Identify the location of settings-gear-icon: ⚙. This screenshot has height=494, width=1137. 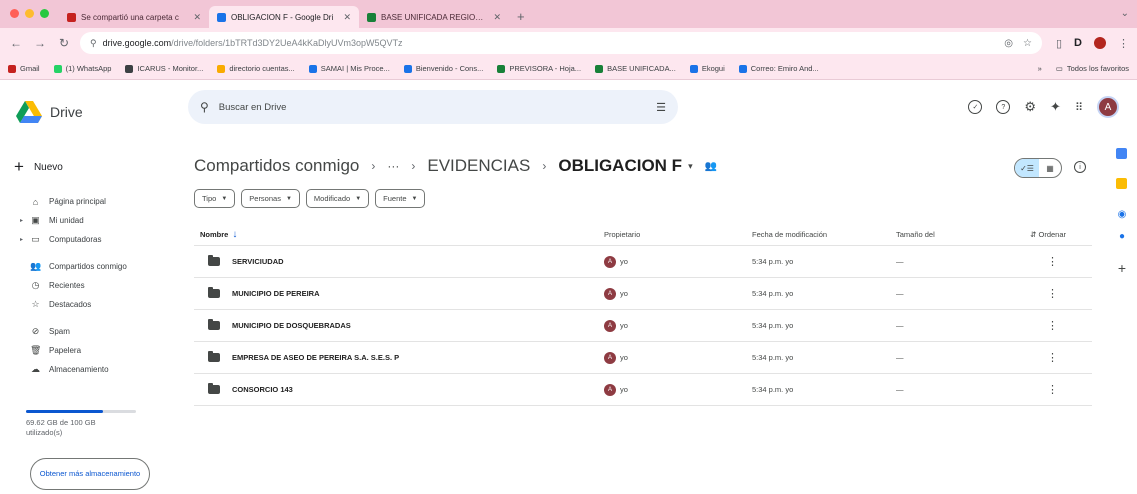
(1030, 107).